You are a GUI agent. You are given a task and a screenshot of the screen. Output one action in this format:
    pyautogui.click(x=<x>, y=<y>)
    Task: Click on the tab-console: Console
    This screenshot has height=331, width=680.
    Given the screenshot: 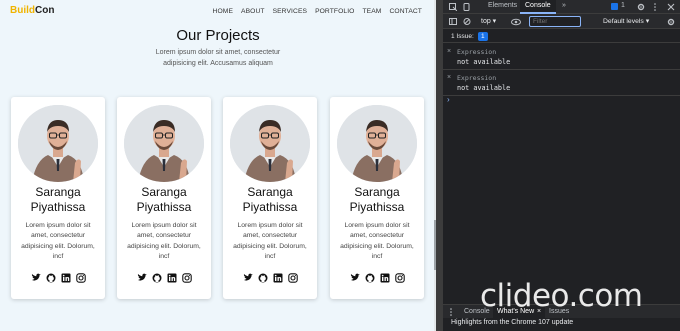 What is the action you would take?
    pyautogui.click(x=538, y=5)
    